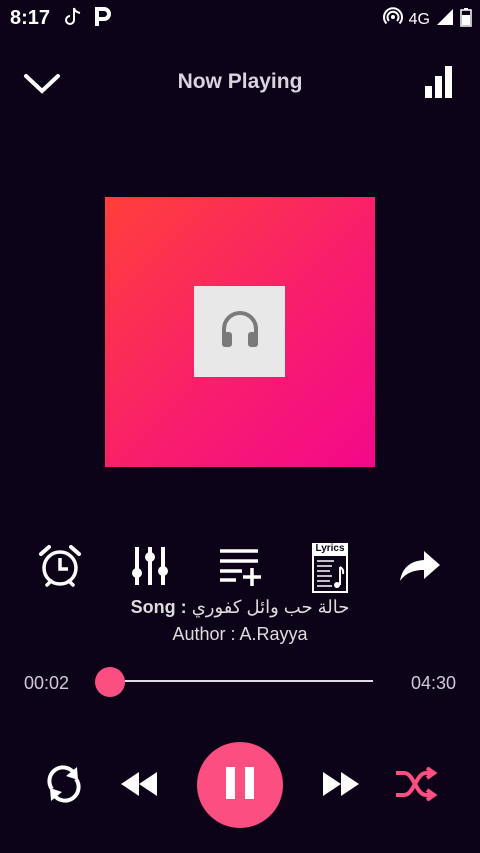 The height and width of the screenshot is (853, 480). I want to click on seek-bar, so click(240, 681).